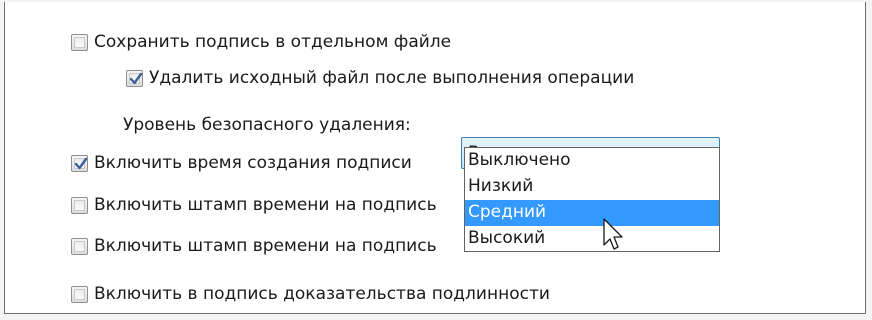 This screenshot has width=872, height=320. Describe the element at coordinates (592, 187) in the screenshot. I see `dropdown-option-low: Низкий` at that location.